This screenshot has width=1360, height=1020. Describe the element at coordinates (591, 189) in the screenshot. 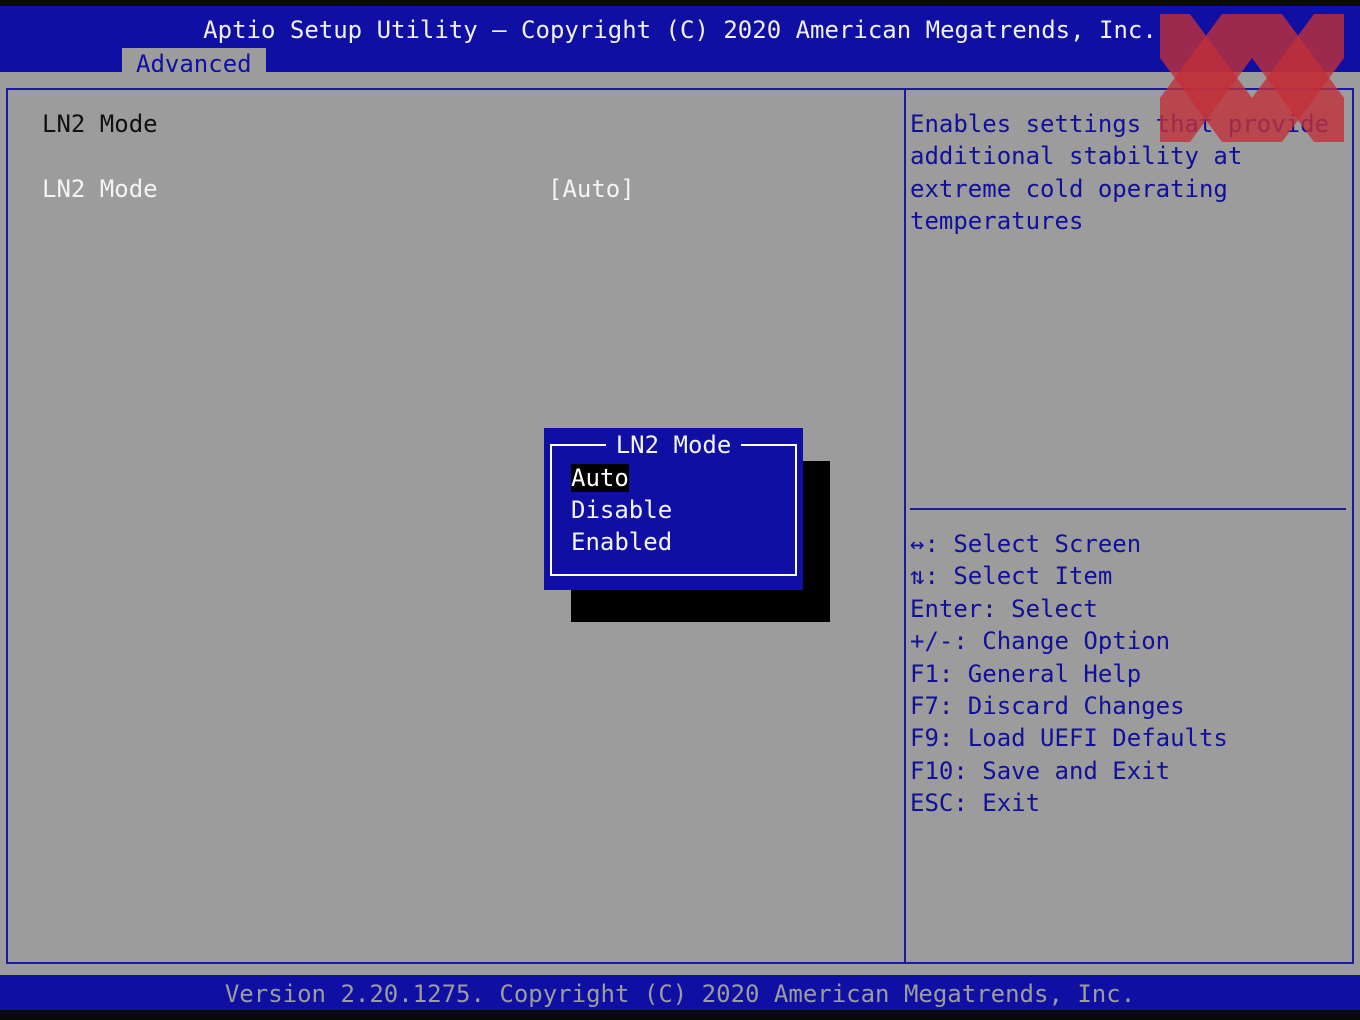

I see `setting-ln2-mode-value: [Auto]` at that location.